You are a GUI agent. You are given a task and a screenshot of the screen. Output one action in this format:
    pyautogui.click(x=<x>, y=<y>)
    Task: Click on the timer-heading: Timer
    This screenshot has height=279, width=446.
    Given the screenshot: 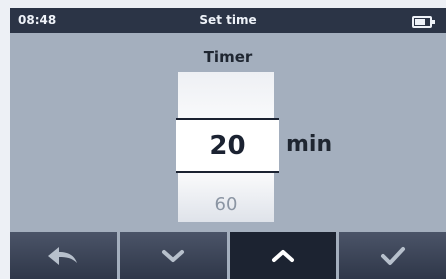 What is the action you would take?
    pyautogui.click(x=228, y=57)
    